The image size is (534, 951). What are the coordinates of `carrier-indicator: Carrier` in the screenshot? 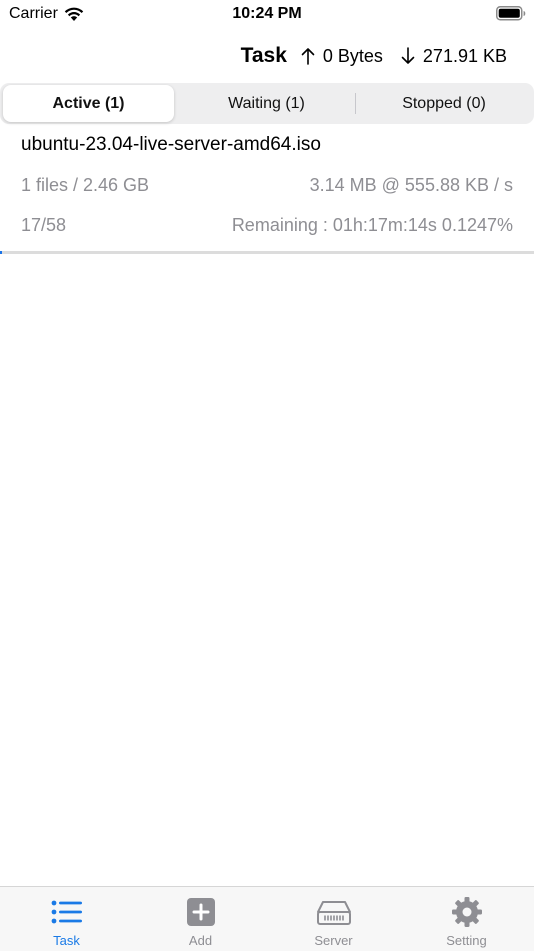 It's located at (46, 14).